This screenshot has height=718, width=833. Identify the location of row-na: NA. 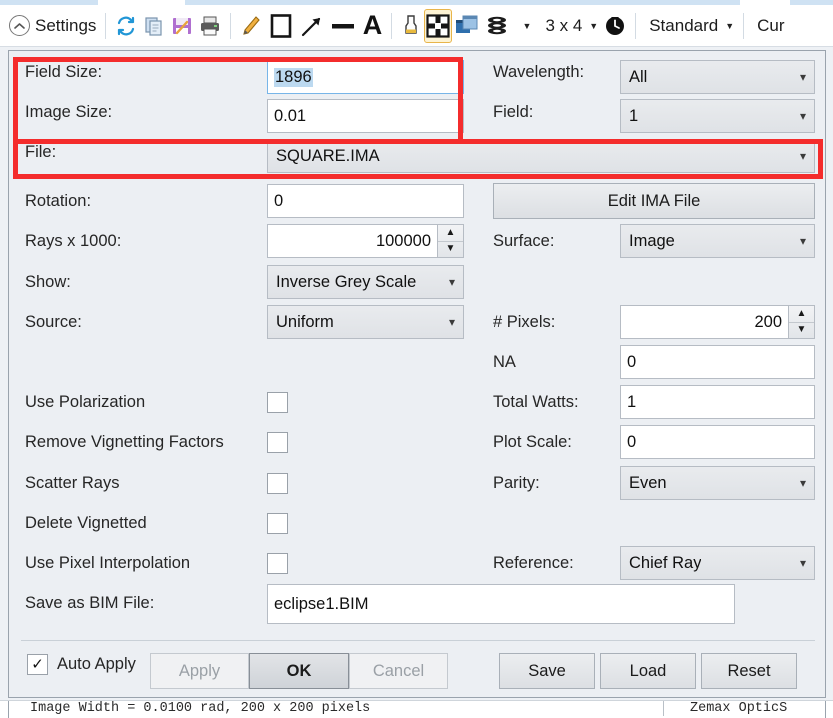
(504, 362).